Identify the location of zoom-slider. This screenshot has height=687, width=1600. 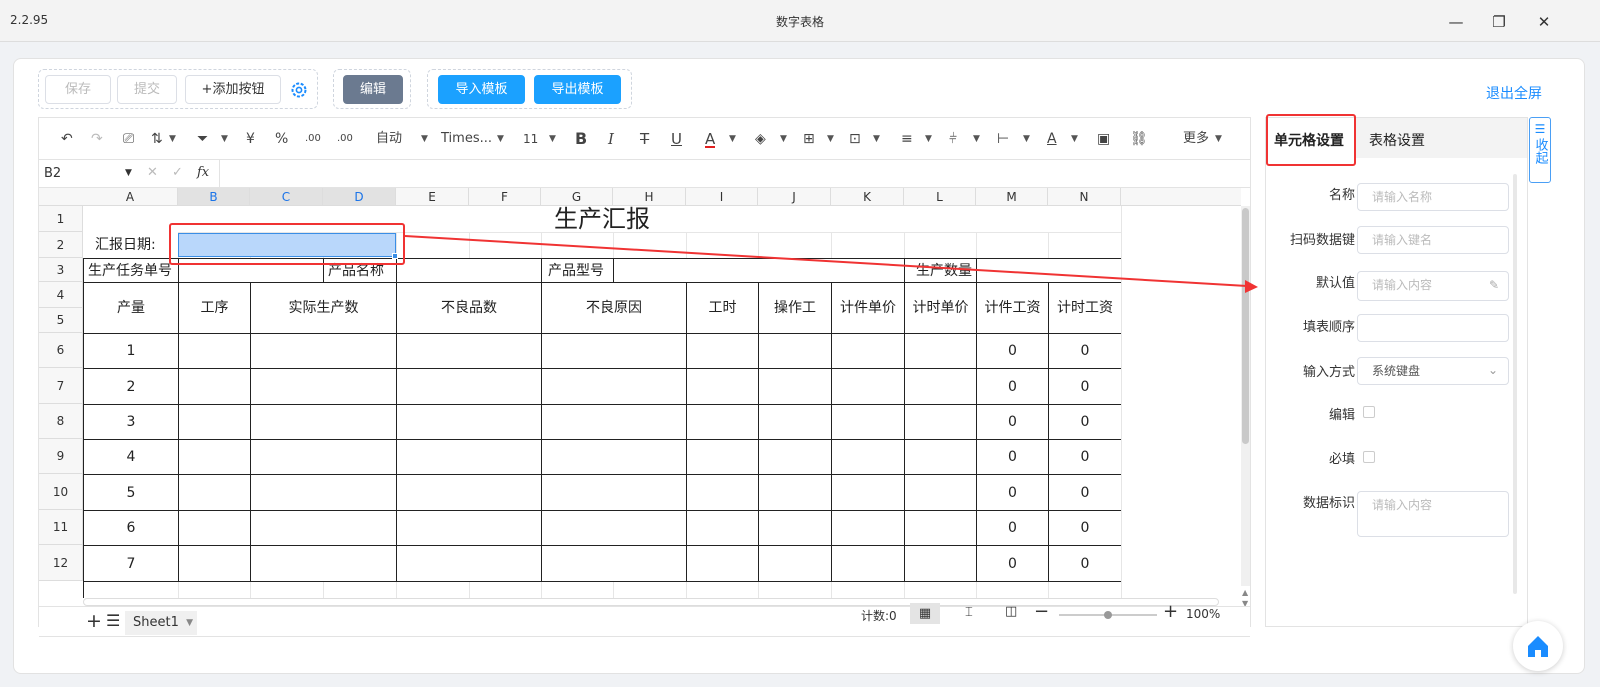
(1108, 615).